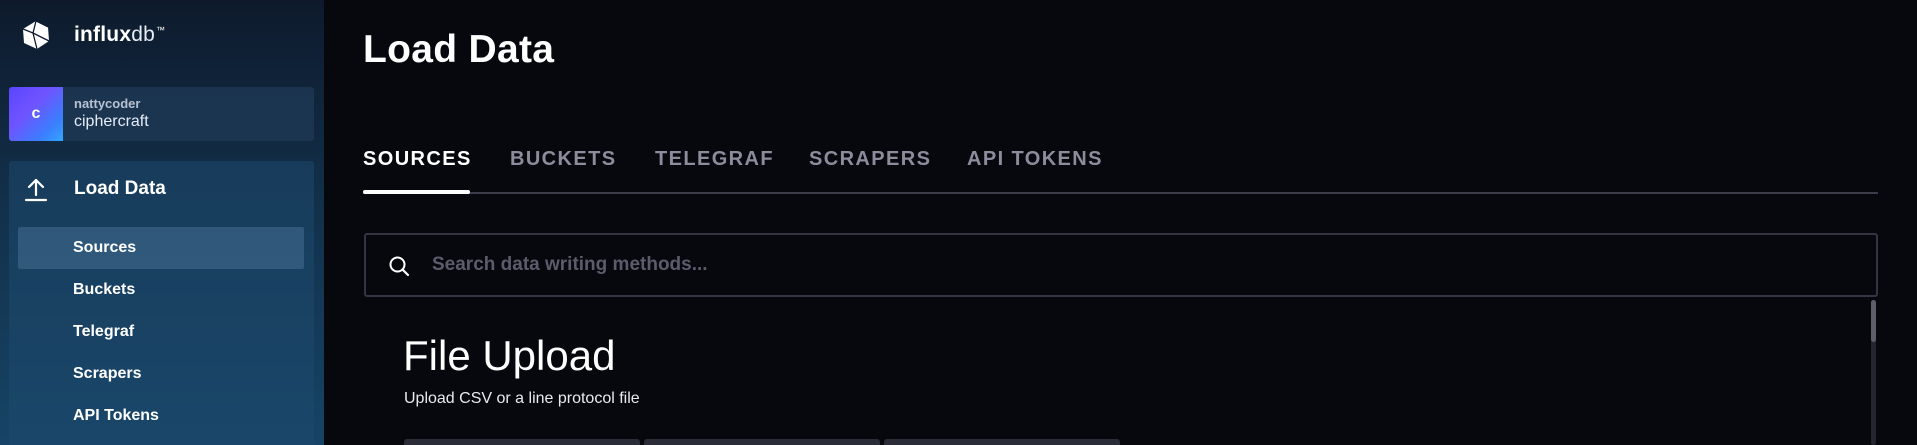 This screenshot has height=445, width=1917. I want to click on sidebar-item-api-tokens: API Tokens, so click(161, 416).